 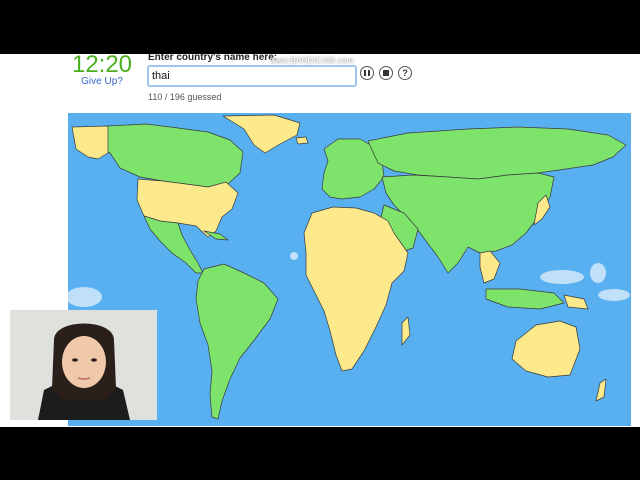 I want to click on guess-progress: 110 / 196 guessed, so click(x=185, y=97).